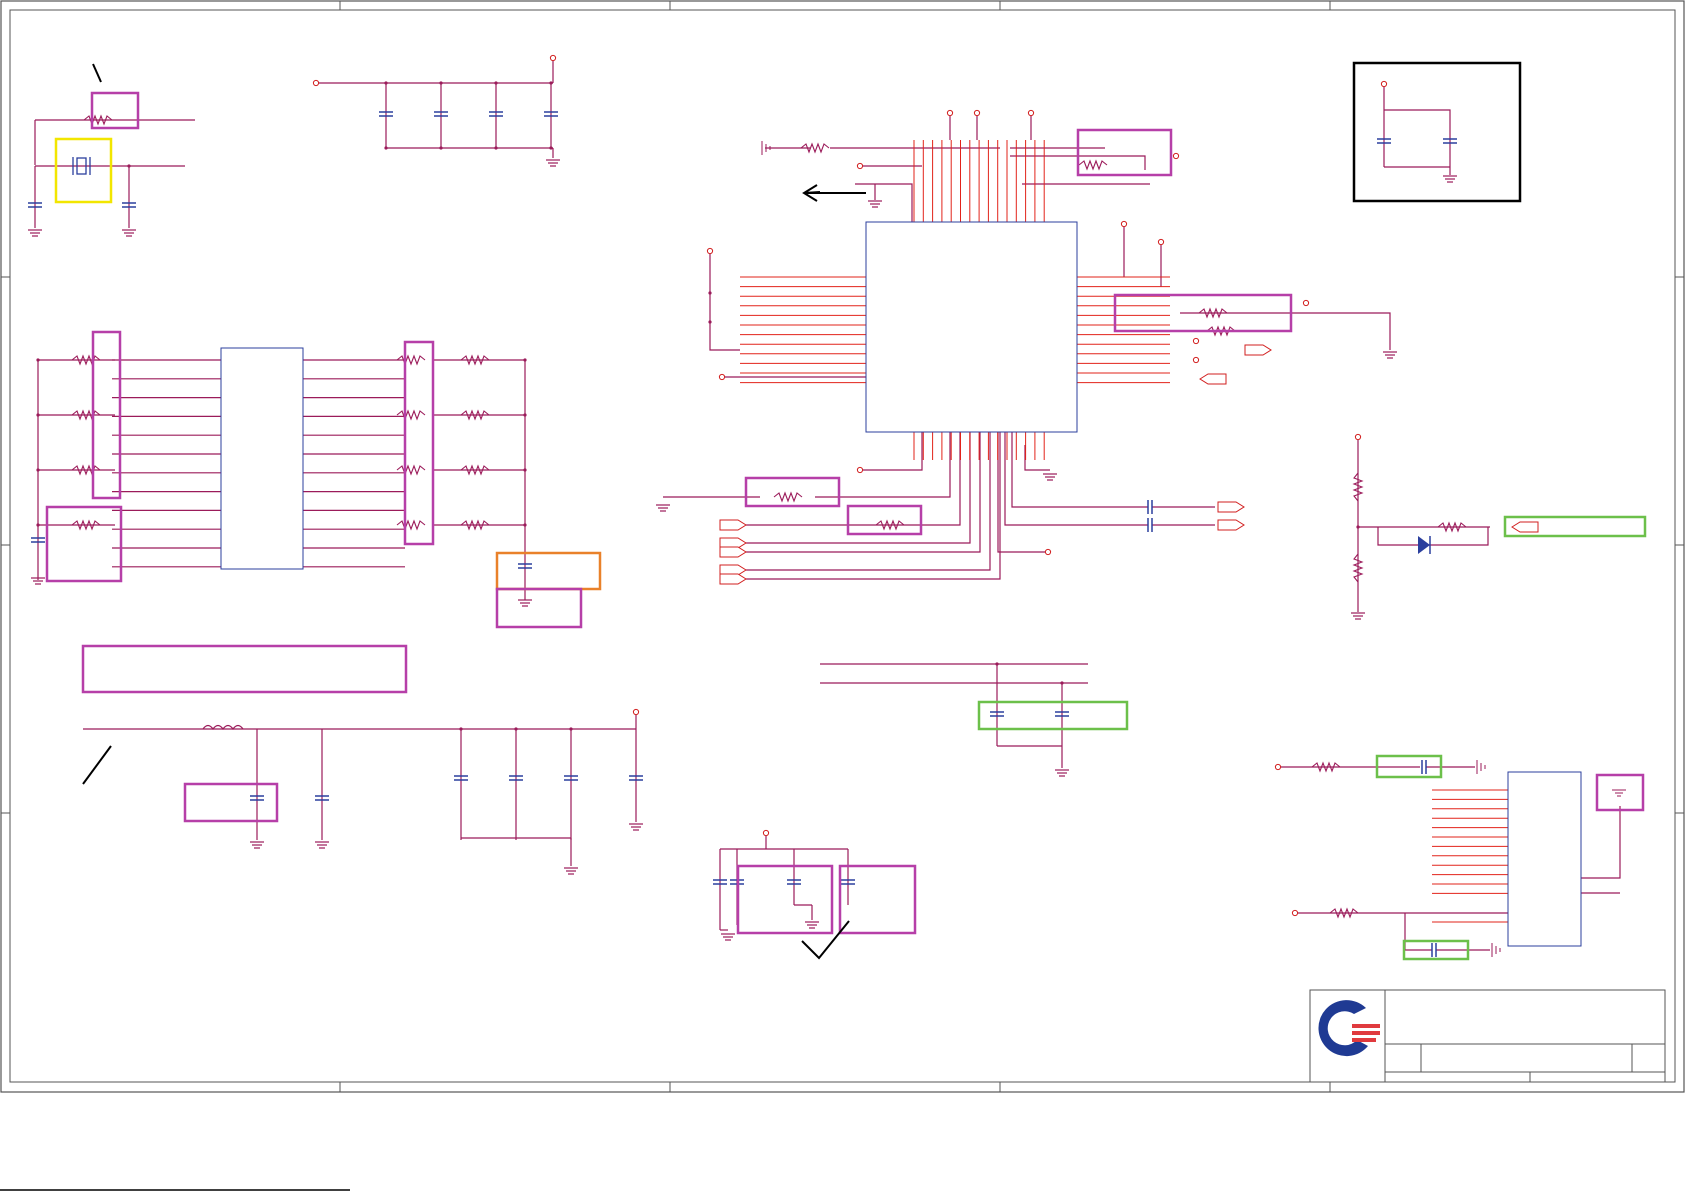 The width and height of the screenshot is (1685, 1191). Describe the element at coordinates (1424, 545) in the screenshot. I see `diode-symbol` at that location.